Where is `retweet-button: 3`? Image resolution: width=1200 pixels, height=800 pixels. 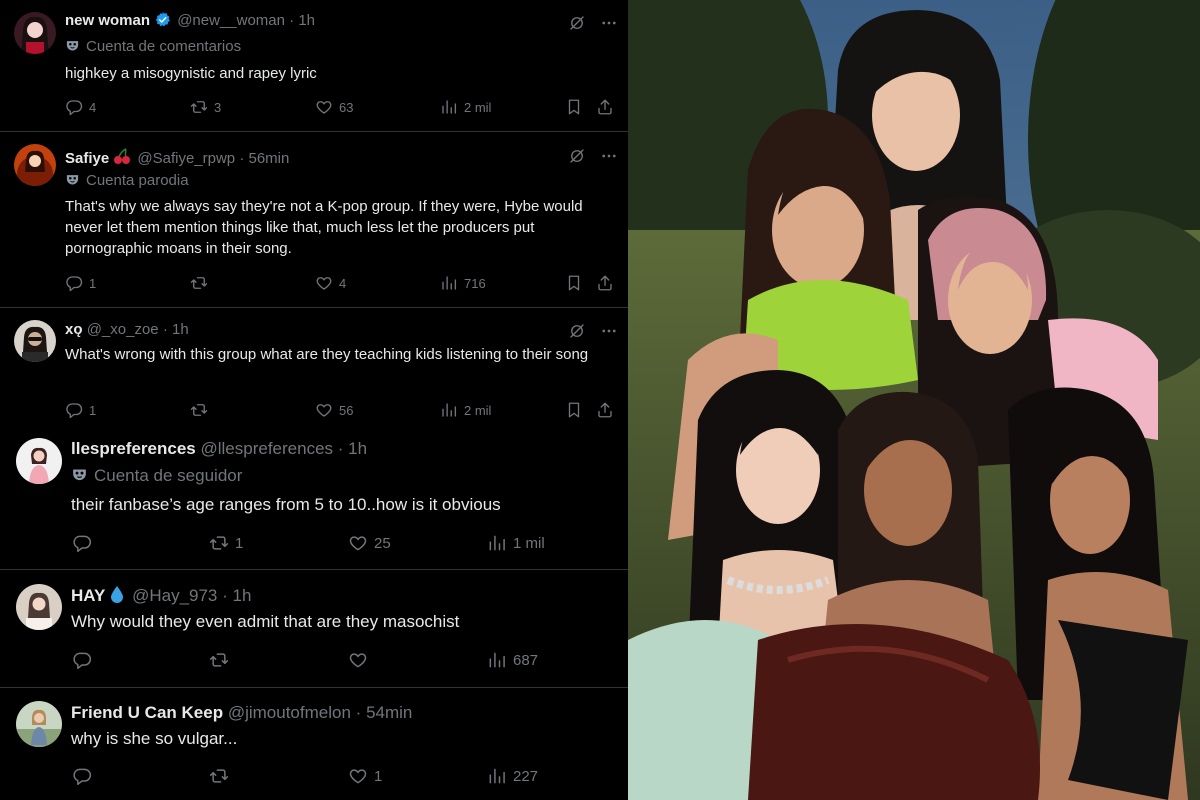
retweet-button: 3 is located at coordinates (205, 107).